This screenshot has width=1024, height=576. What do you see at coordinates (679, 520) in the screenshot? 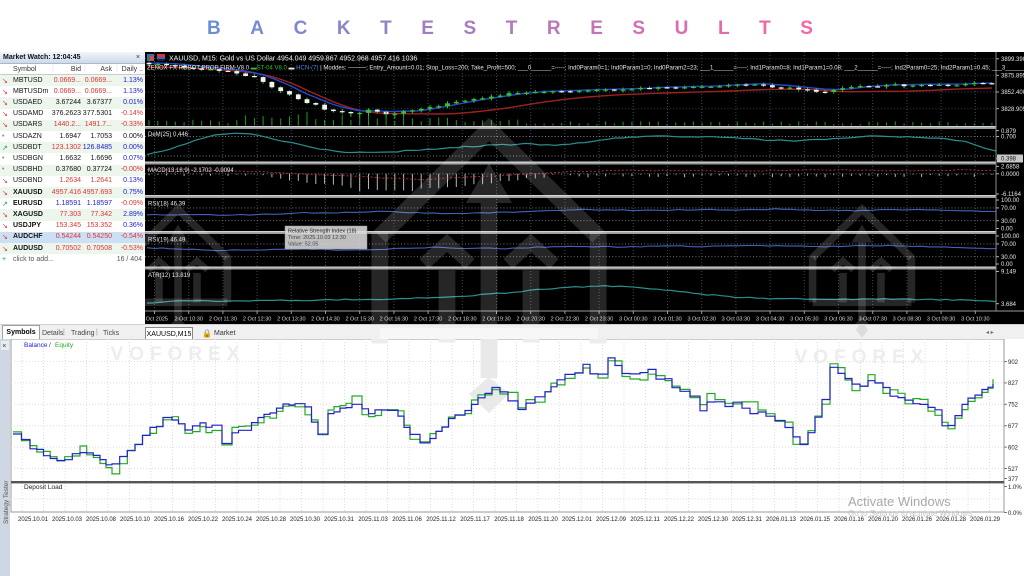
I see `svg-text: 2025.12.22` at bounding box center [679, 520].